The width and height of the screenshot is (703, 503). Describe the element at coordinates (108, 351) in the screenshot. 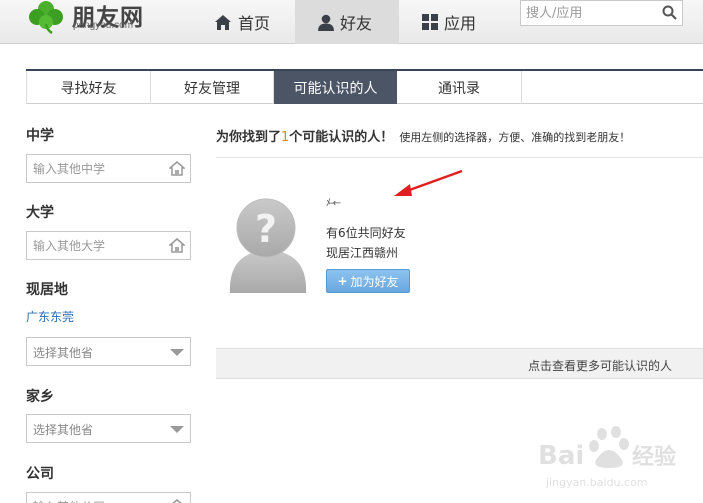

I see `residence-province-select: 选择其他省` at that location.